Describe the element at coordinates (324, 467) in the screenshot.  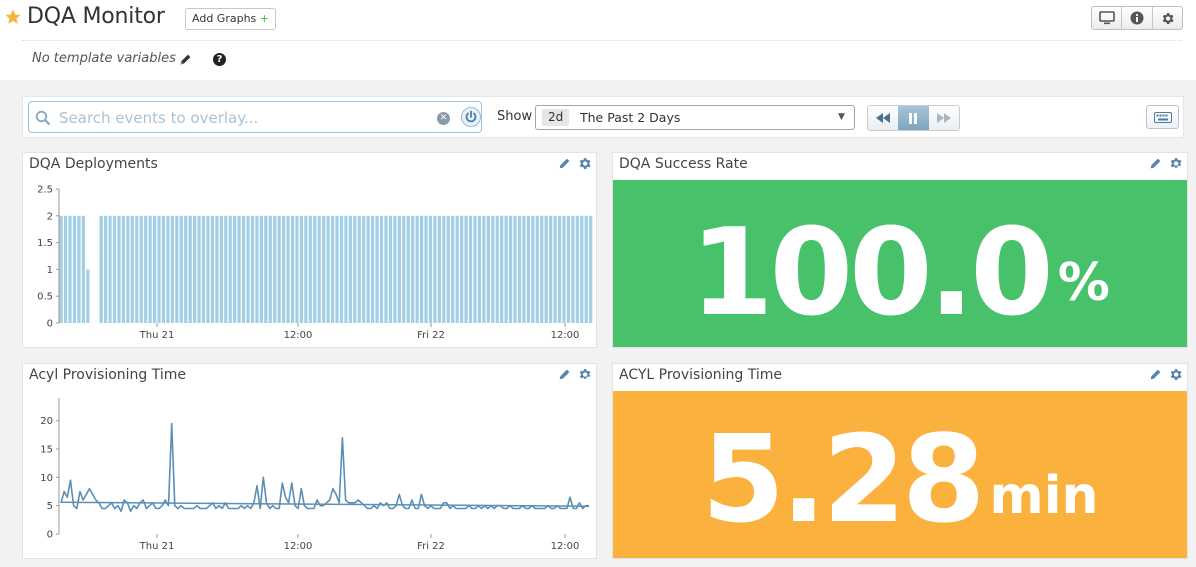
I see `provisioning-time-line` at that location.